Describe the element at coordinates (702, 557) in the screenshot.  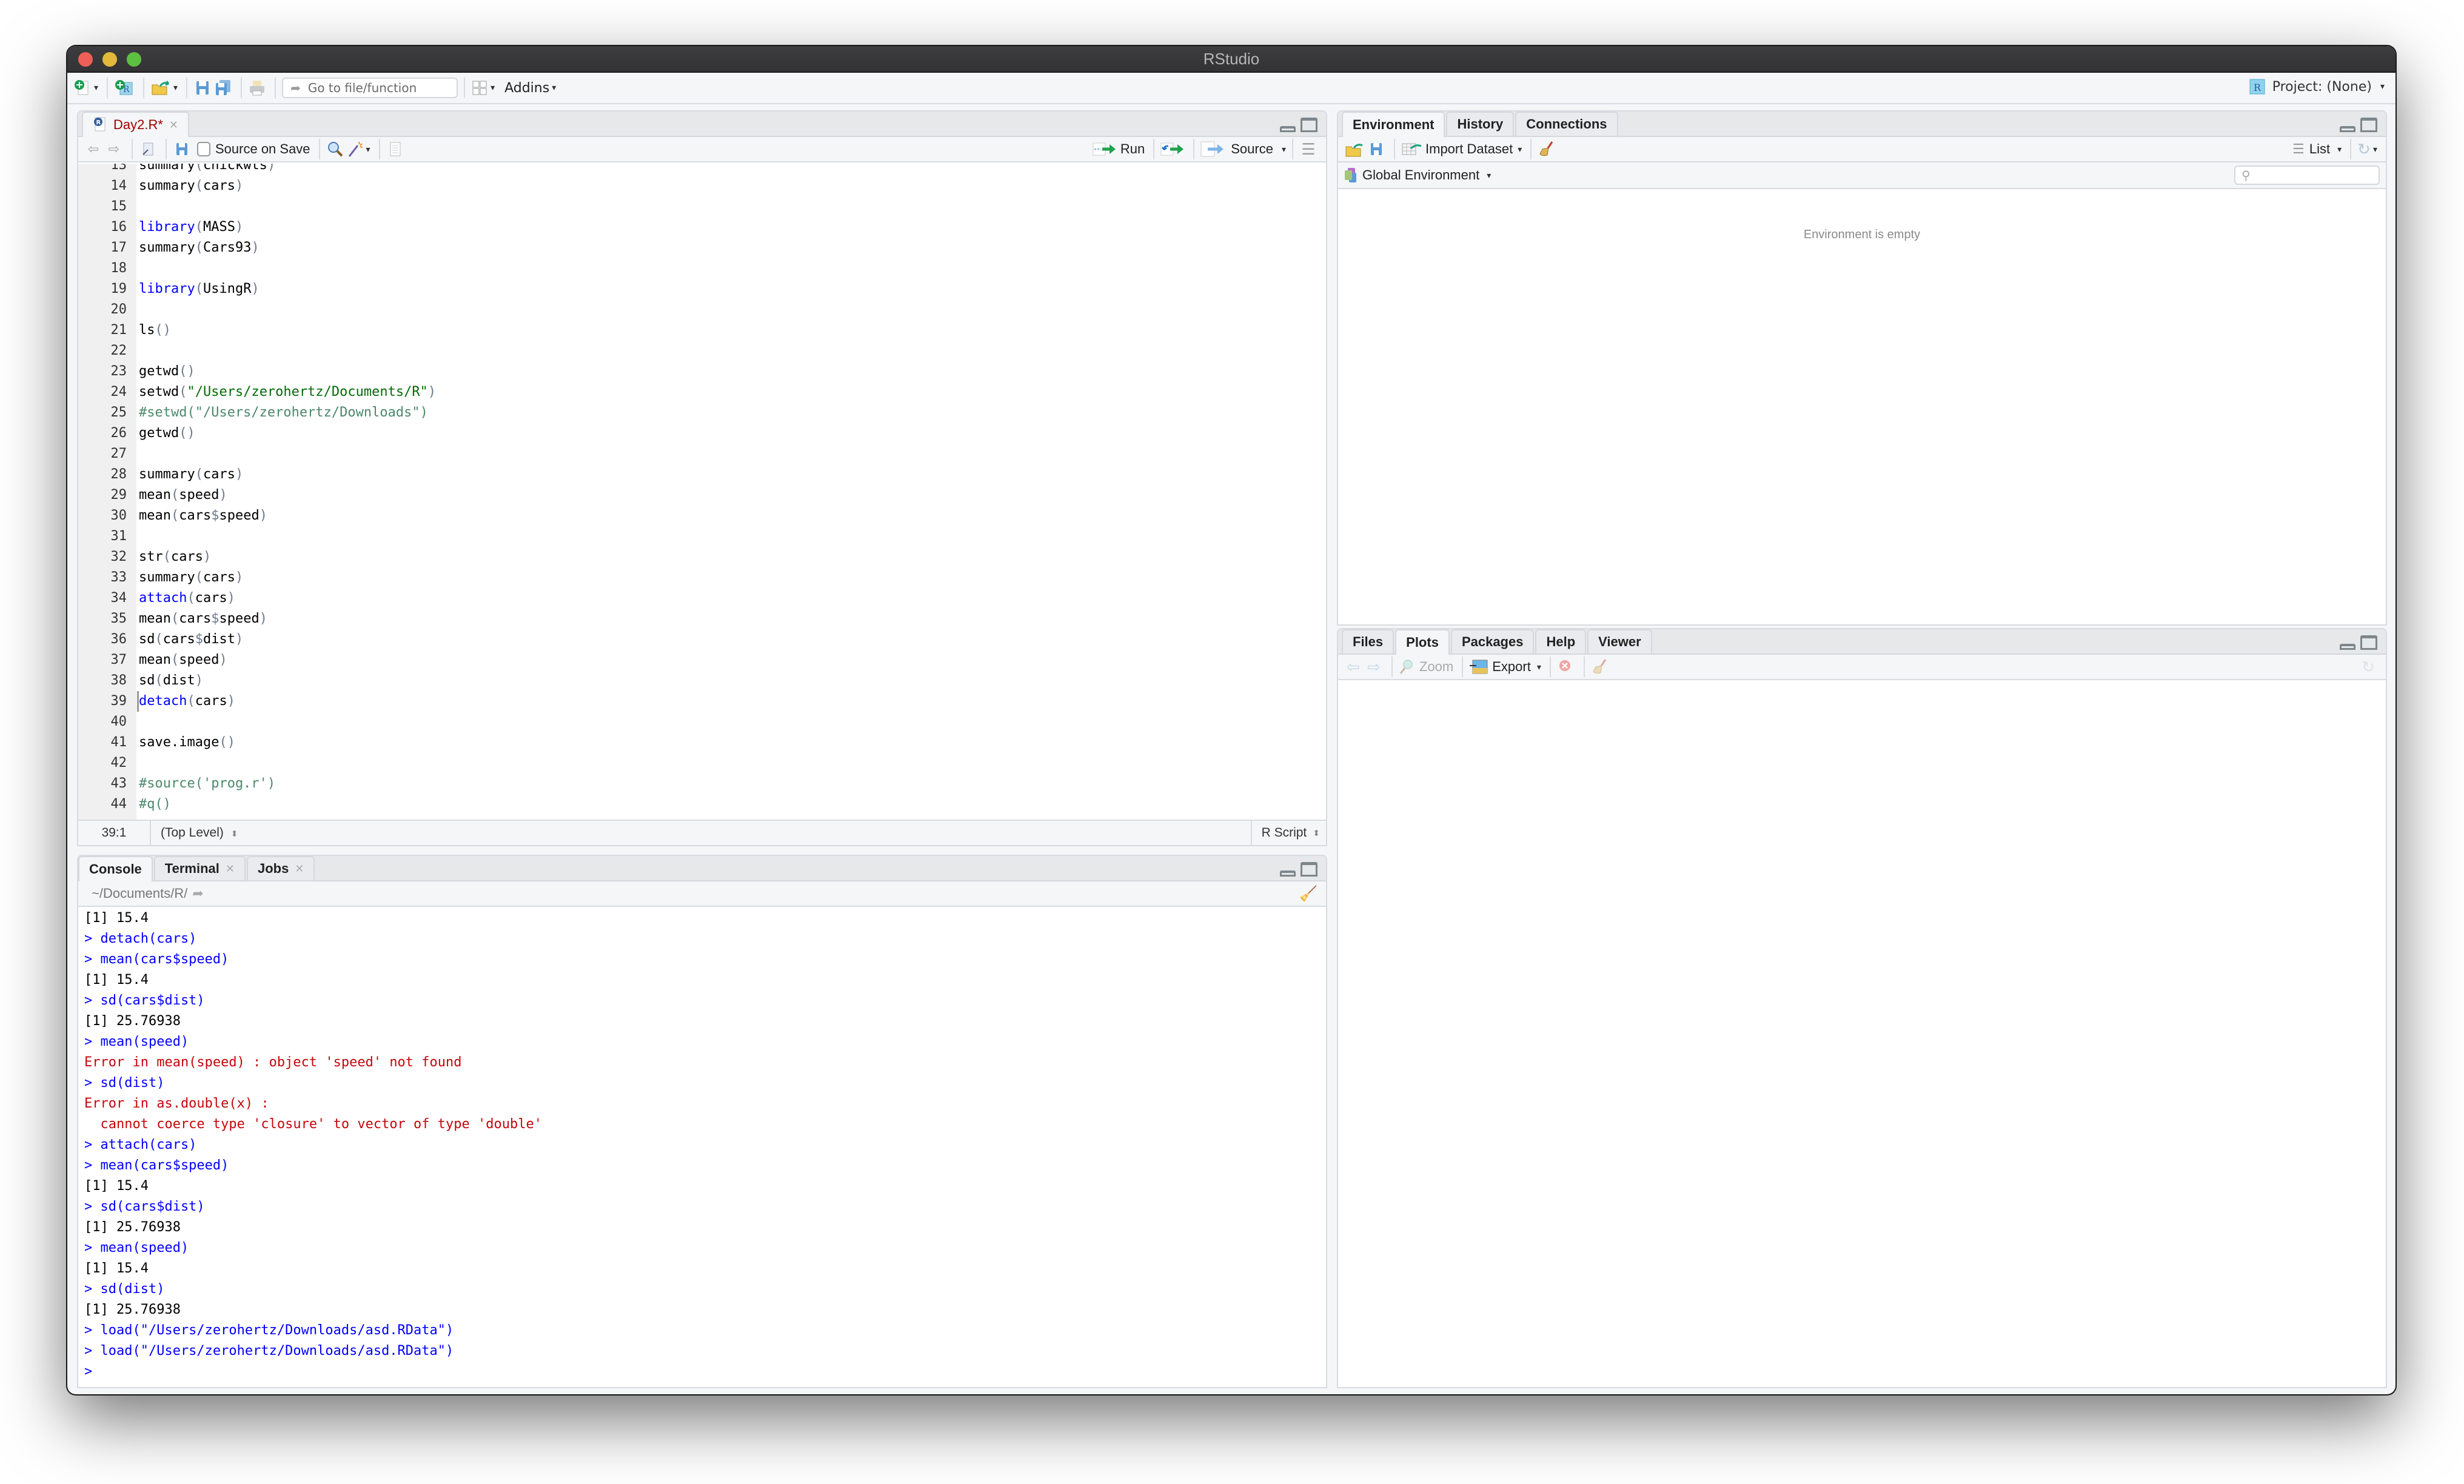
I see `code-line: 32 str(cars)` at that location.